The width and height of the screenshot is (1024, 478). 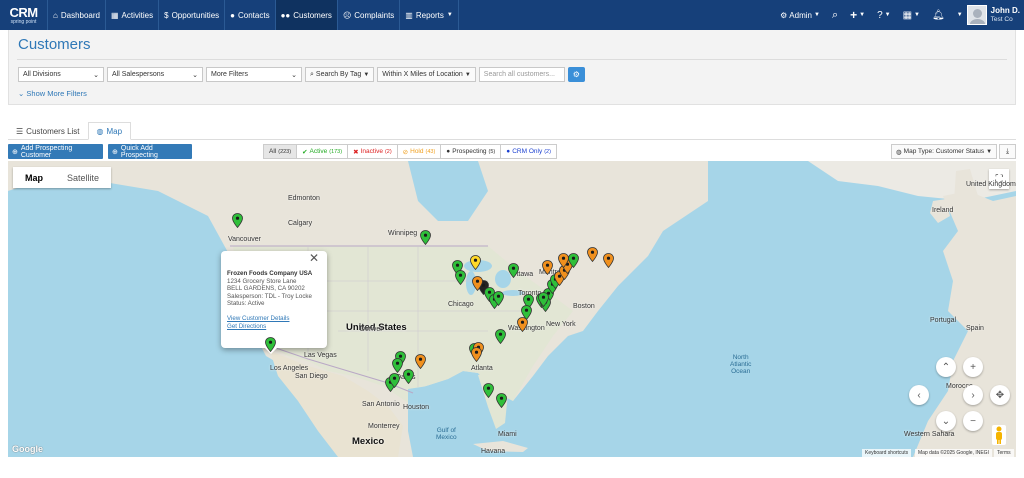 What do you see at coordinates (273, 151) in the screenshot?
I see `legend-label: All` at bounding box center [273, 151].